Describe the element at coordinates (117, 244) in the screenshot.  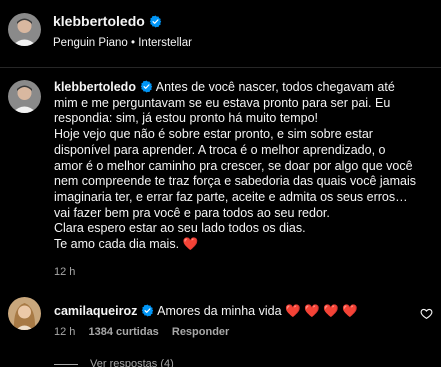
I see `caption-line: Te amo cada dia mais.` at that location.